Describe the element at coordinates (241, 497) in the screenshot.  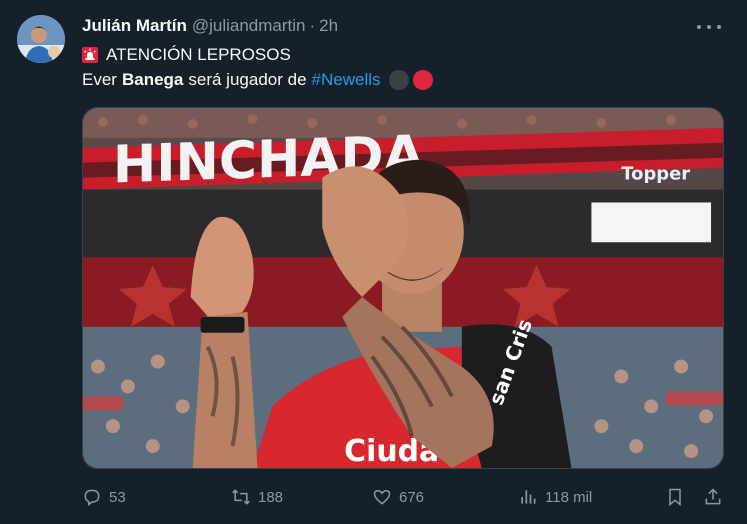
I see `retweet-icon` at that location.